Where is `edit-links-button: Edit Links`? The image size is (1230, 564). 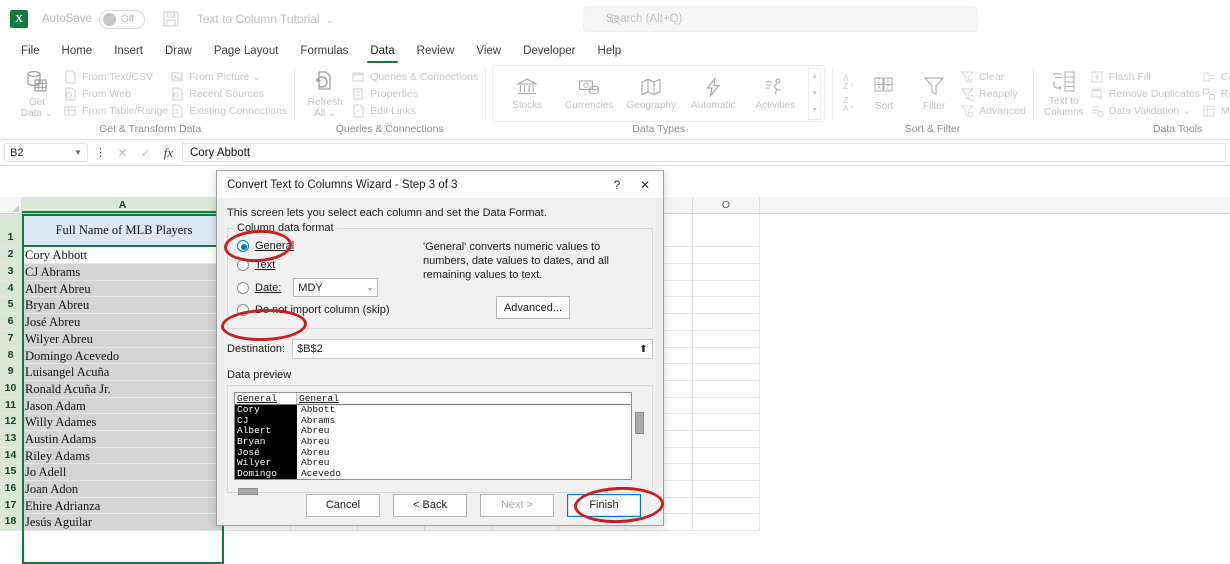 edit-links-button: Edit Links is located at coordinates (414, 111).